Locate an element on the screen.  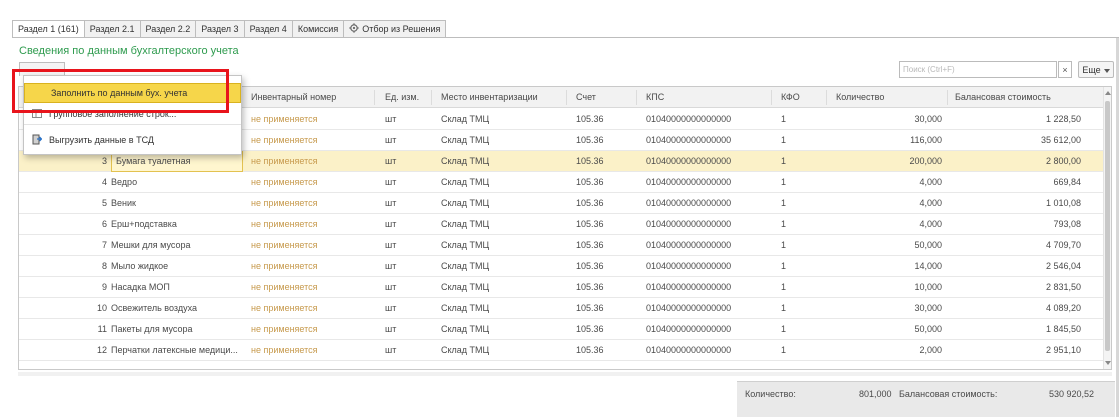
row-quantity: 10,000 is located at coordinates (889, 287).